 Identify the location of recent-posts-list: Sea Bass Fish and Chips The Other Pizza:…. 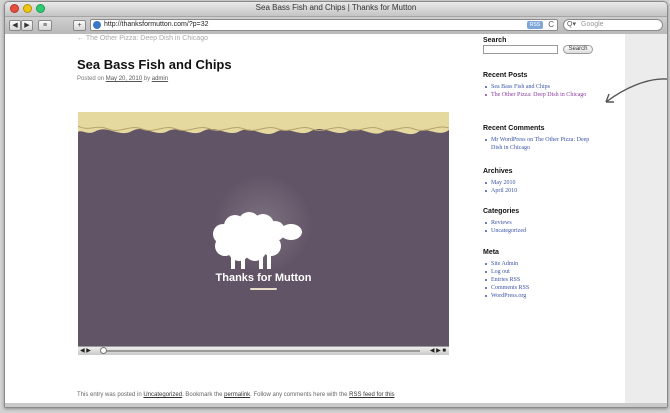
(539, 91).